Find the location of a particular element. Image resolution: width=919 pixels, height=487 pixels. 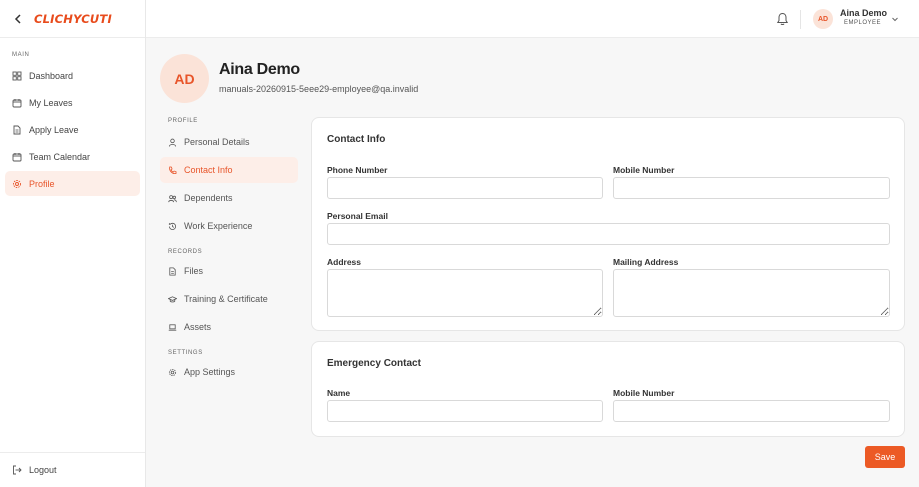

personal-email-input is located at coordinates (608, 234).